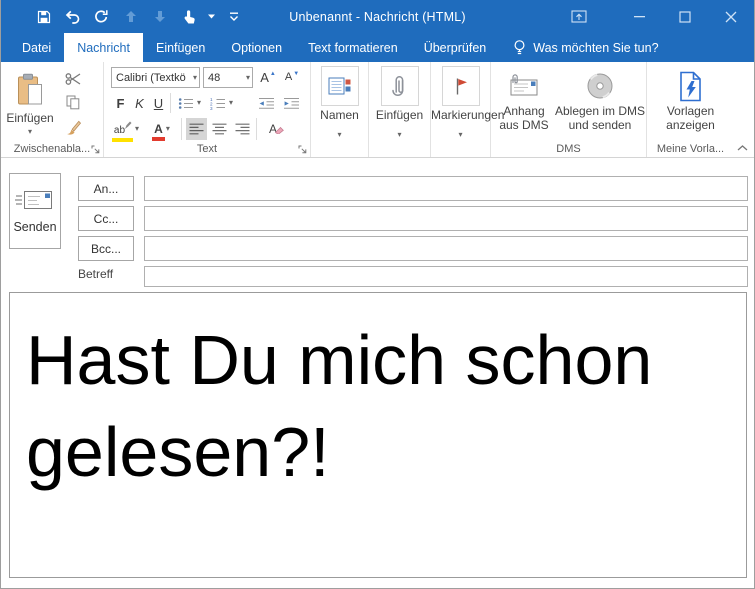 The height and width of the screenshot is (589, 755). I want to click on include-dropdown-button: Einfügen ▾, so click(399, 109).